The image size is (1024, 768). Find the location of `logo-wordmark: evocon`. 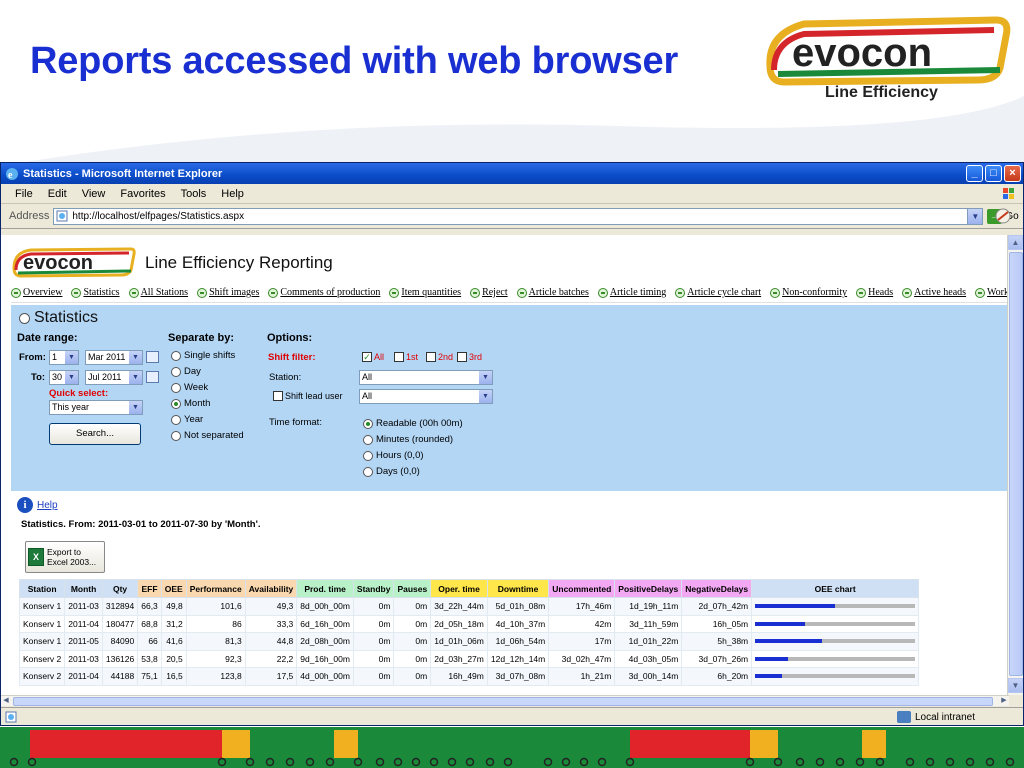

logo-wordmark: evocon is located at coordinates (862, 53).